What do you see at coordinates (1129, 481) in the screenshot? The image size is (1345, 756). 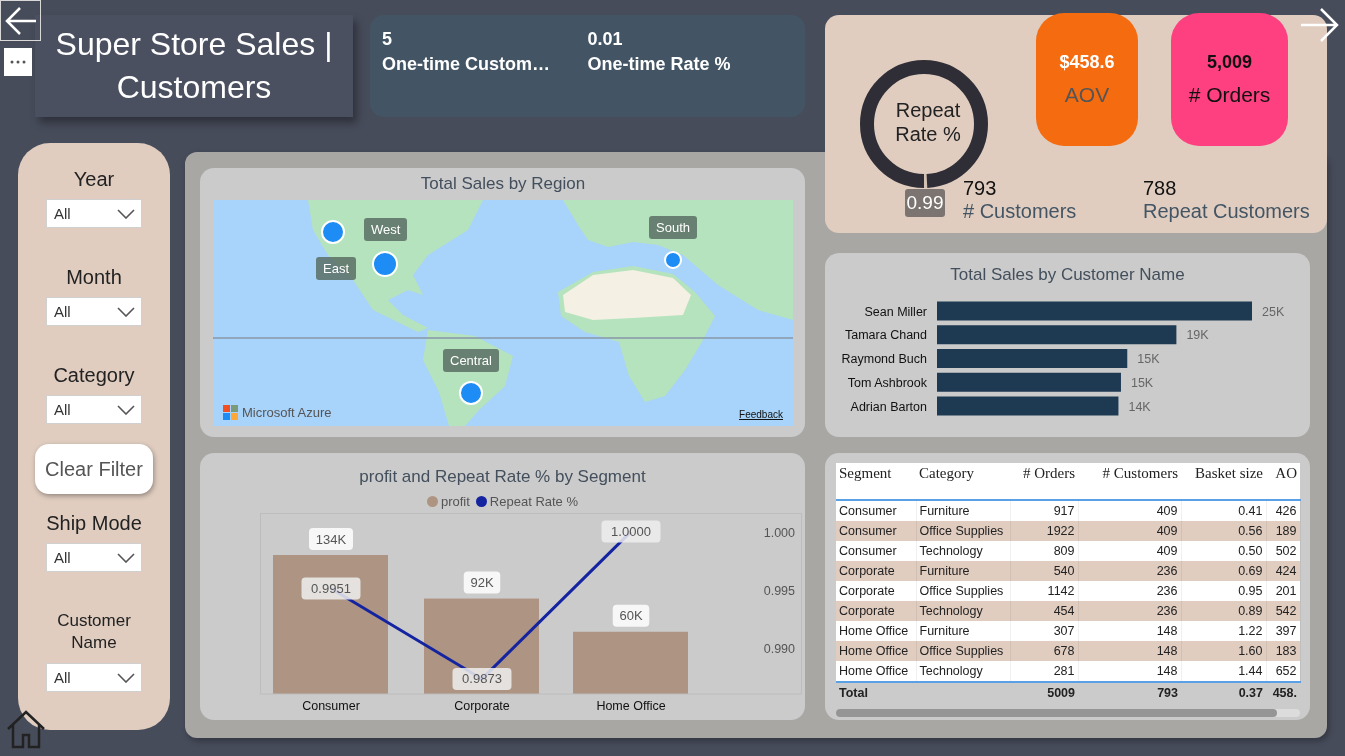 I see `column-header: # Customers` at bounding box center [1129, 481].